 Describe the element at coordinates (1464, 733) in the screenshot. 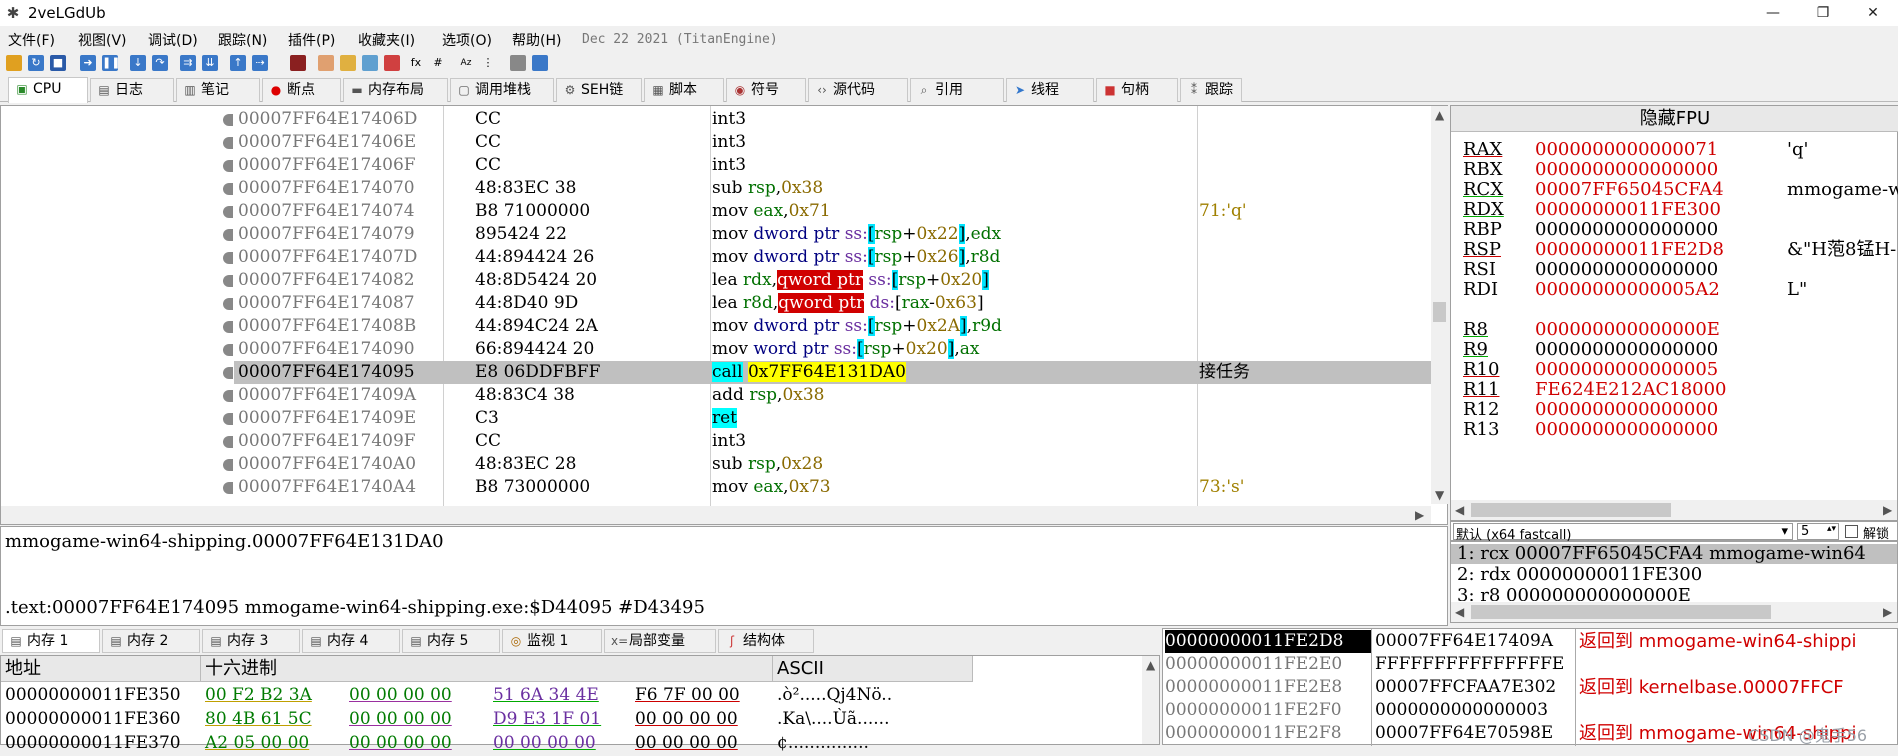

I see `stack-value: 00007FF64E70598E` at that location.